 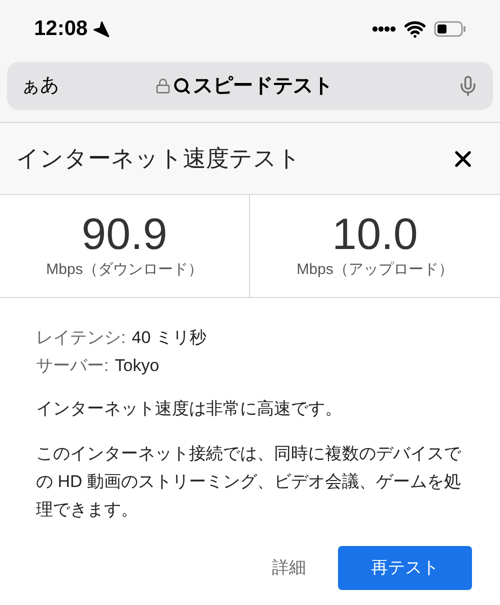 What do you see at coordinates (375, 234) in the screenshot?
I see `speed-value: 10.0` at bounding box center [375, 234].